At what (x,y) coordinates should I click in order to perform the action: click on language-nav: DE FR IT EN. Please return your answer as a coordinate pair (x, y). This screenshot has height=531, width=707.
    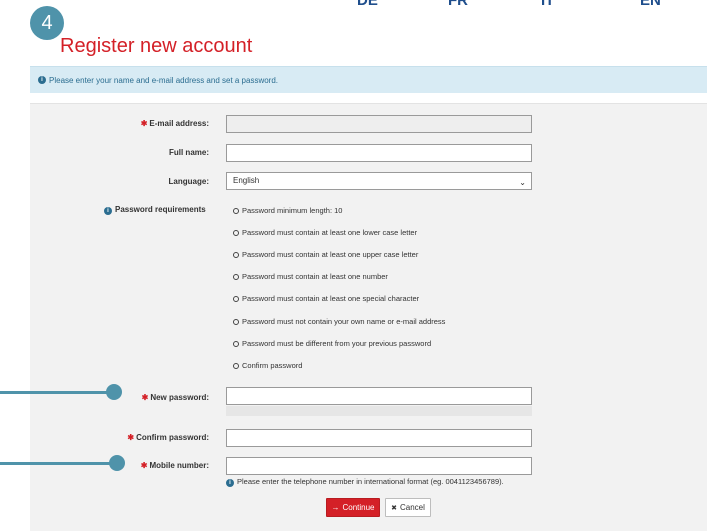
    Looking at the image, I should click on (353, 5).